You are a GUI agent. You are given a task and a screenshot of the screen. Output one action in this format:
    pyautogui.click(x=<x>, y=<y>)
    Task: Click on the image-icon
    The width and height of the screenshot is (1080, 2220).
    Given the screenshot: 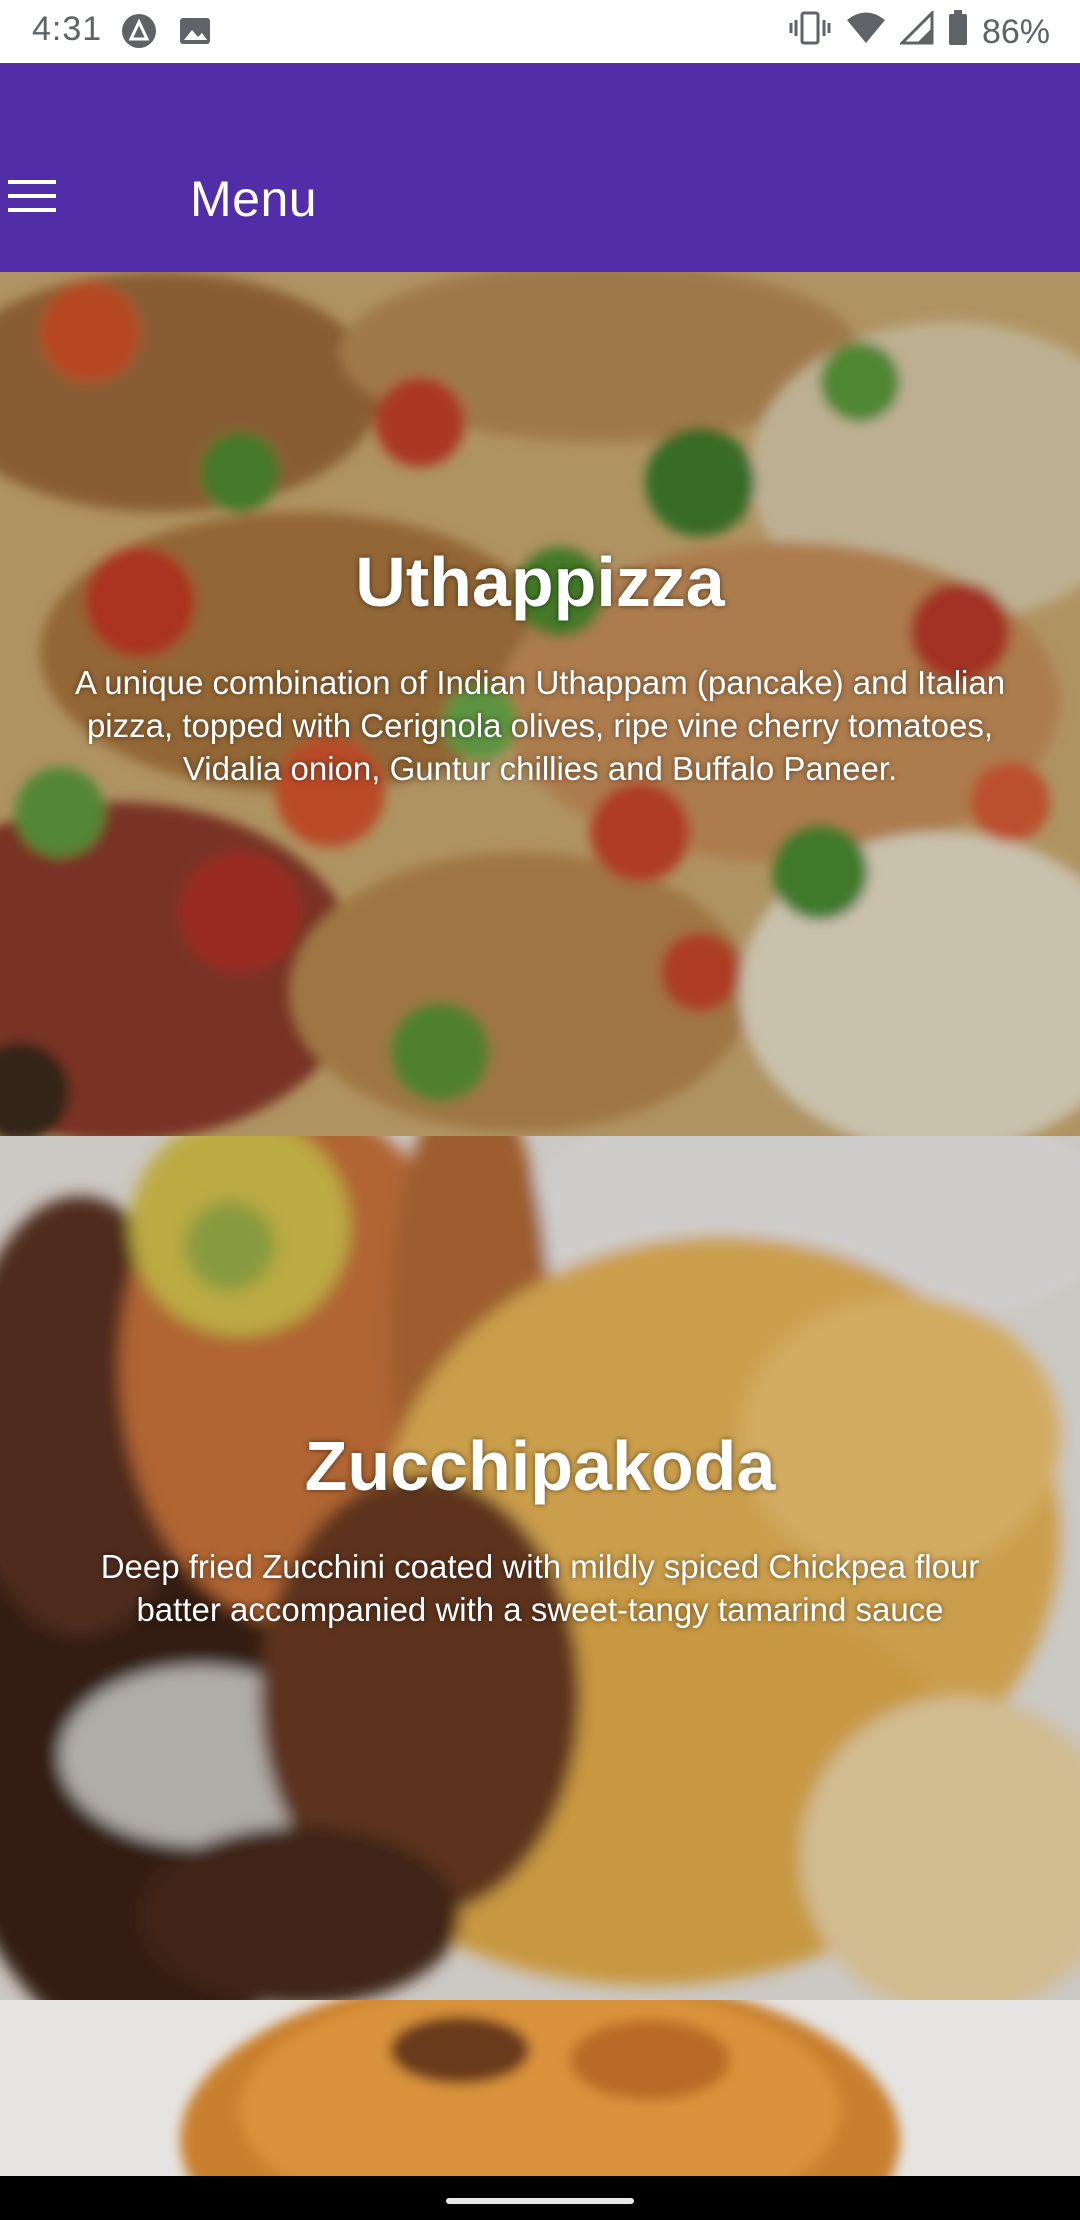 What is the action you would take?
    pyautogui.click(x=195, y=35)
    